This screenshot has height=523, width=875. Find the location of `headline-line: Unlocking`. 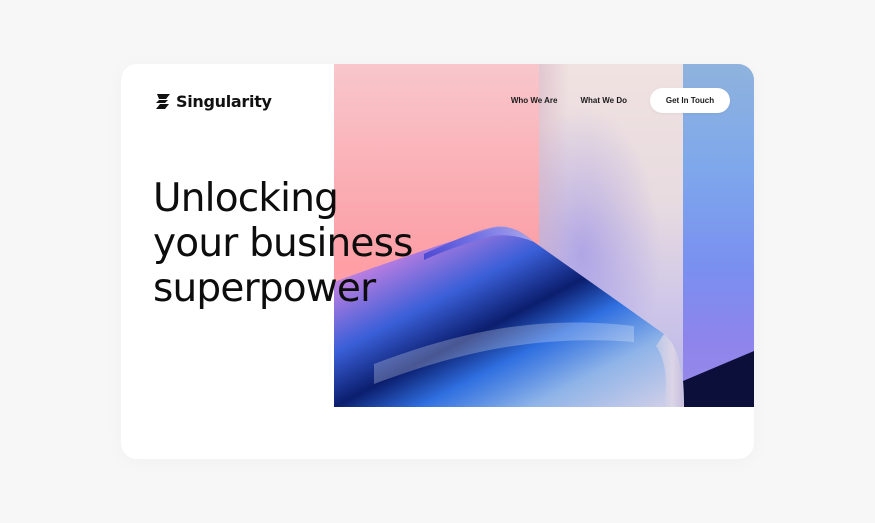

headline-line: Unlocking is located at coordinates (246, 198).